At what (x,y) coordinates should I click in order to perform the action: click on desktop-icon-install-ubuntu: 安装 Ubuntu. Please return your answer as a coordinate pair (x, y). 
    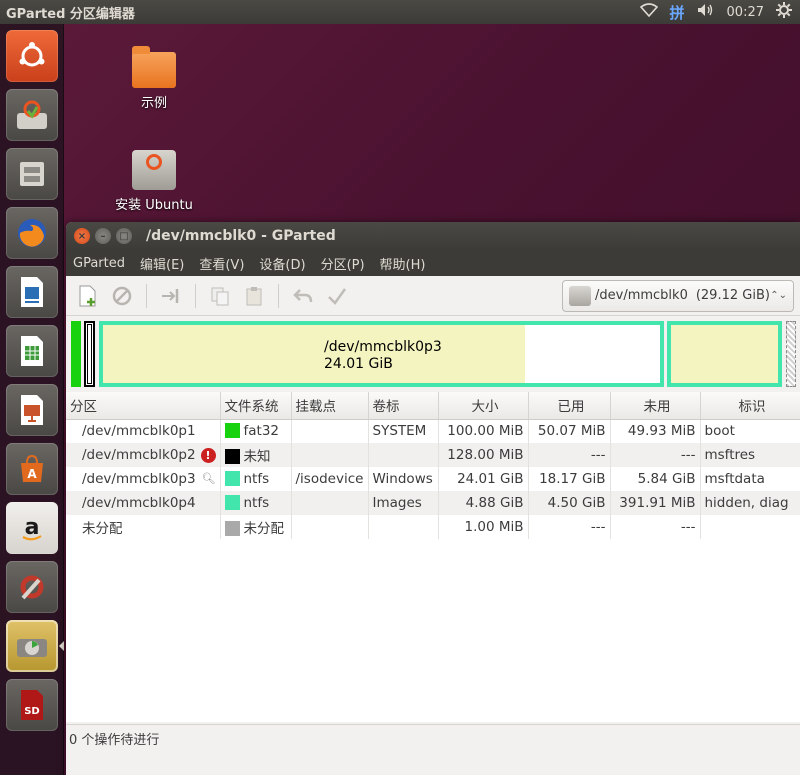
    Looking at the image, I should click on (154, 181).